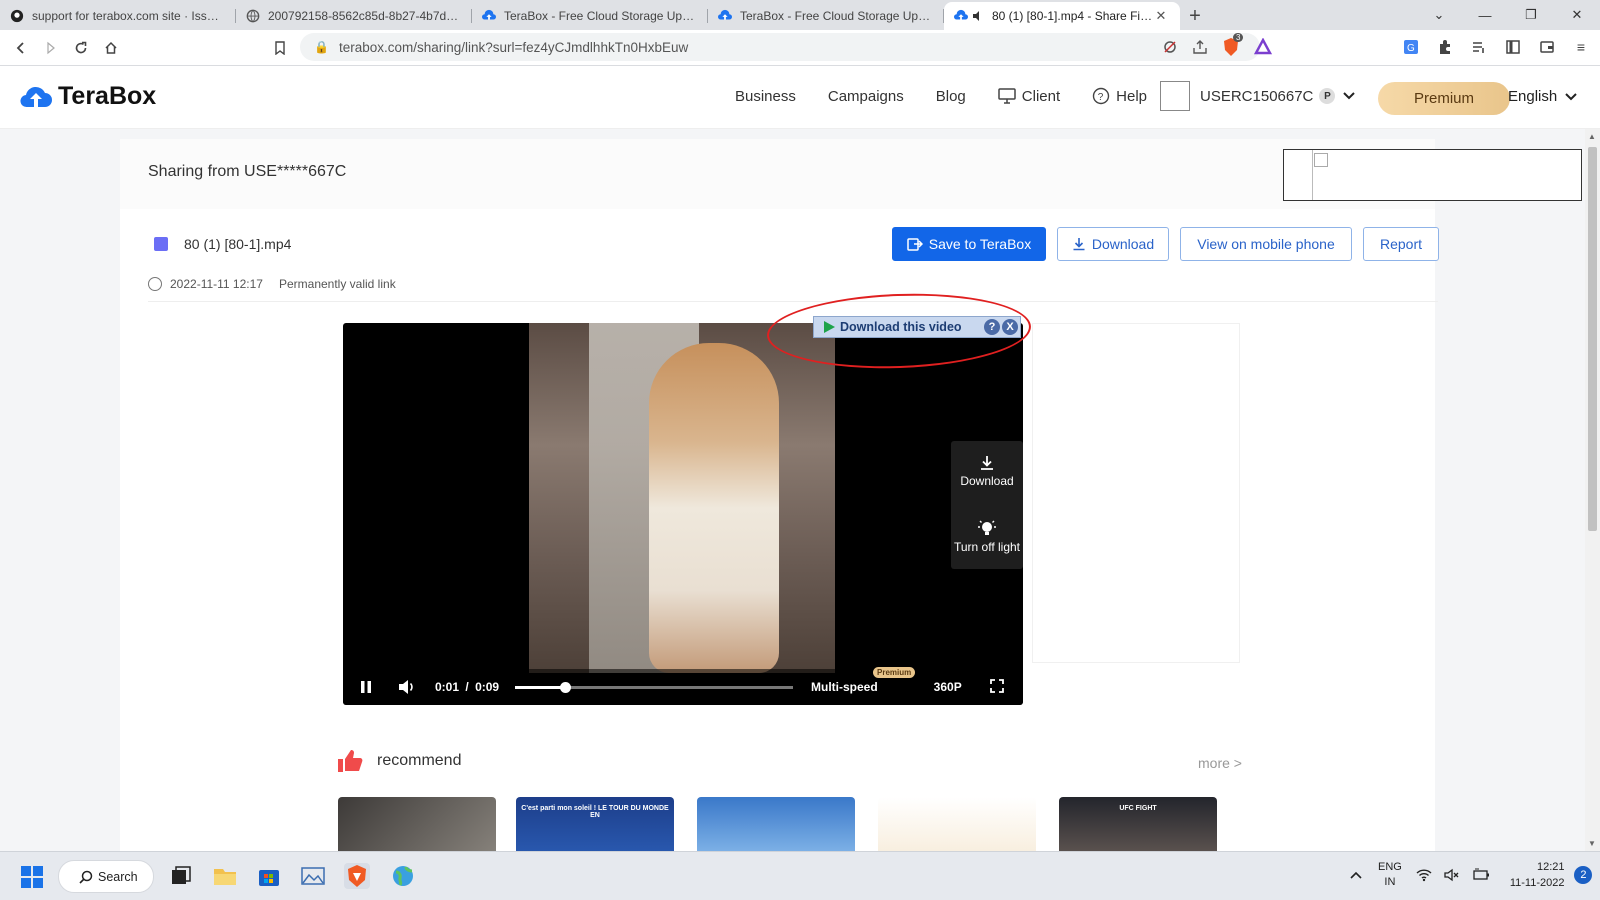  What do you see at coordinates (269, 876) in the screenshot?
I see `microsoft-store-icon` at bounding box center [269, 876].